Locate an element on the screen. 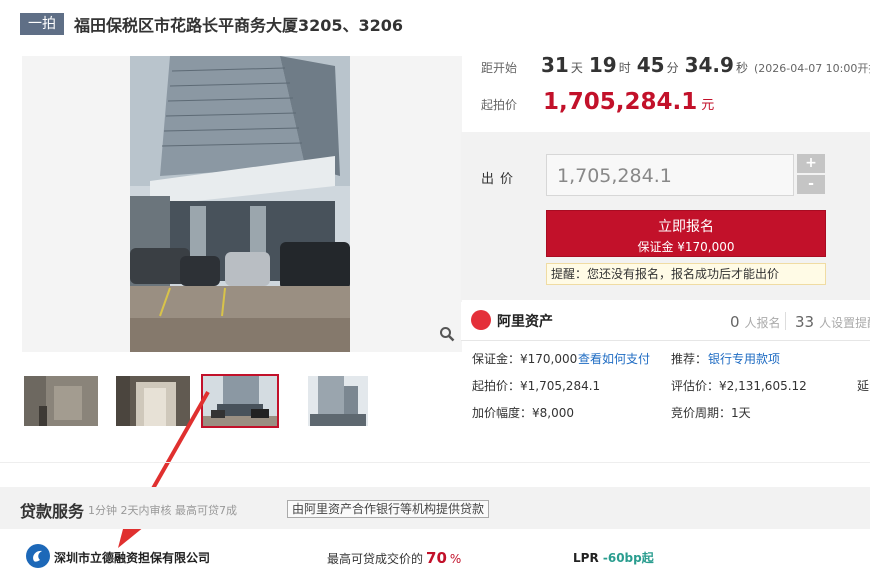 The width and height of the screenshot is (870, 587). detail-delay: 延时 is located at coordinates (863, 386).